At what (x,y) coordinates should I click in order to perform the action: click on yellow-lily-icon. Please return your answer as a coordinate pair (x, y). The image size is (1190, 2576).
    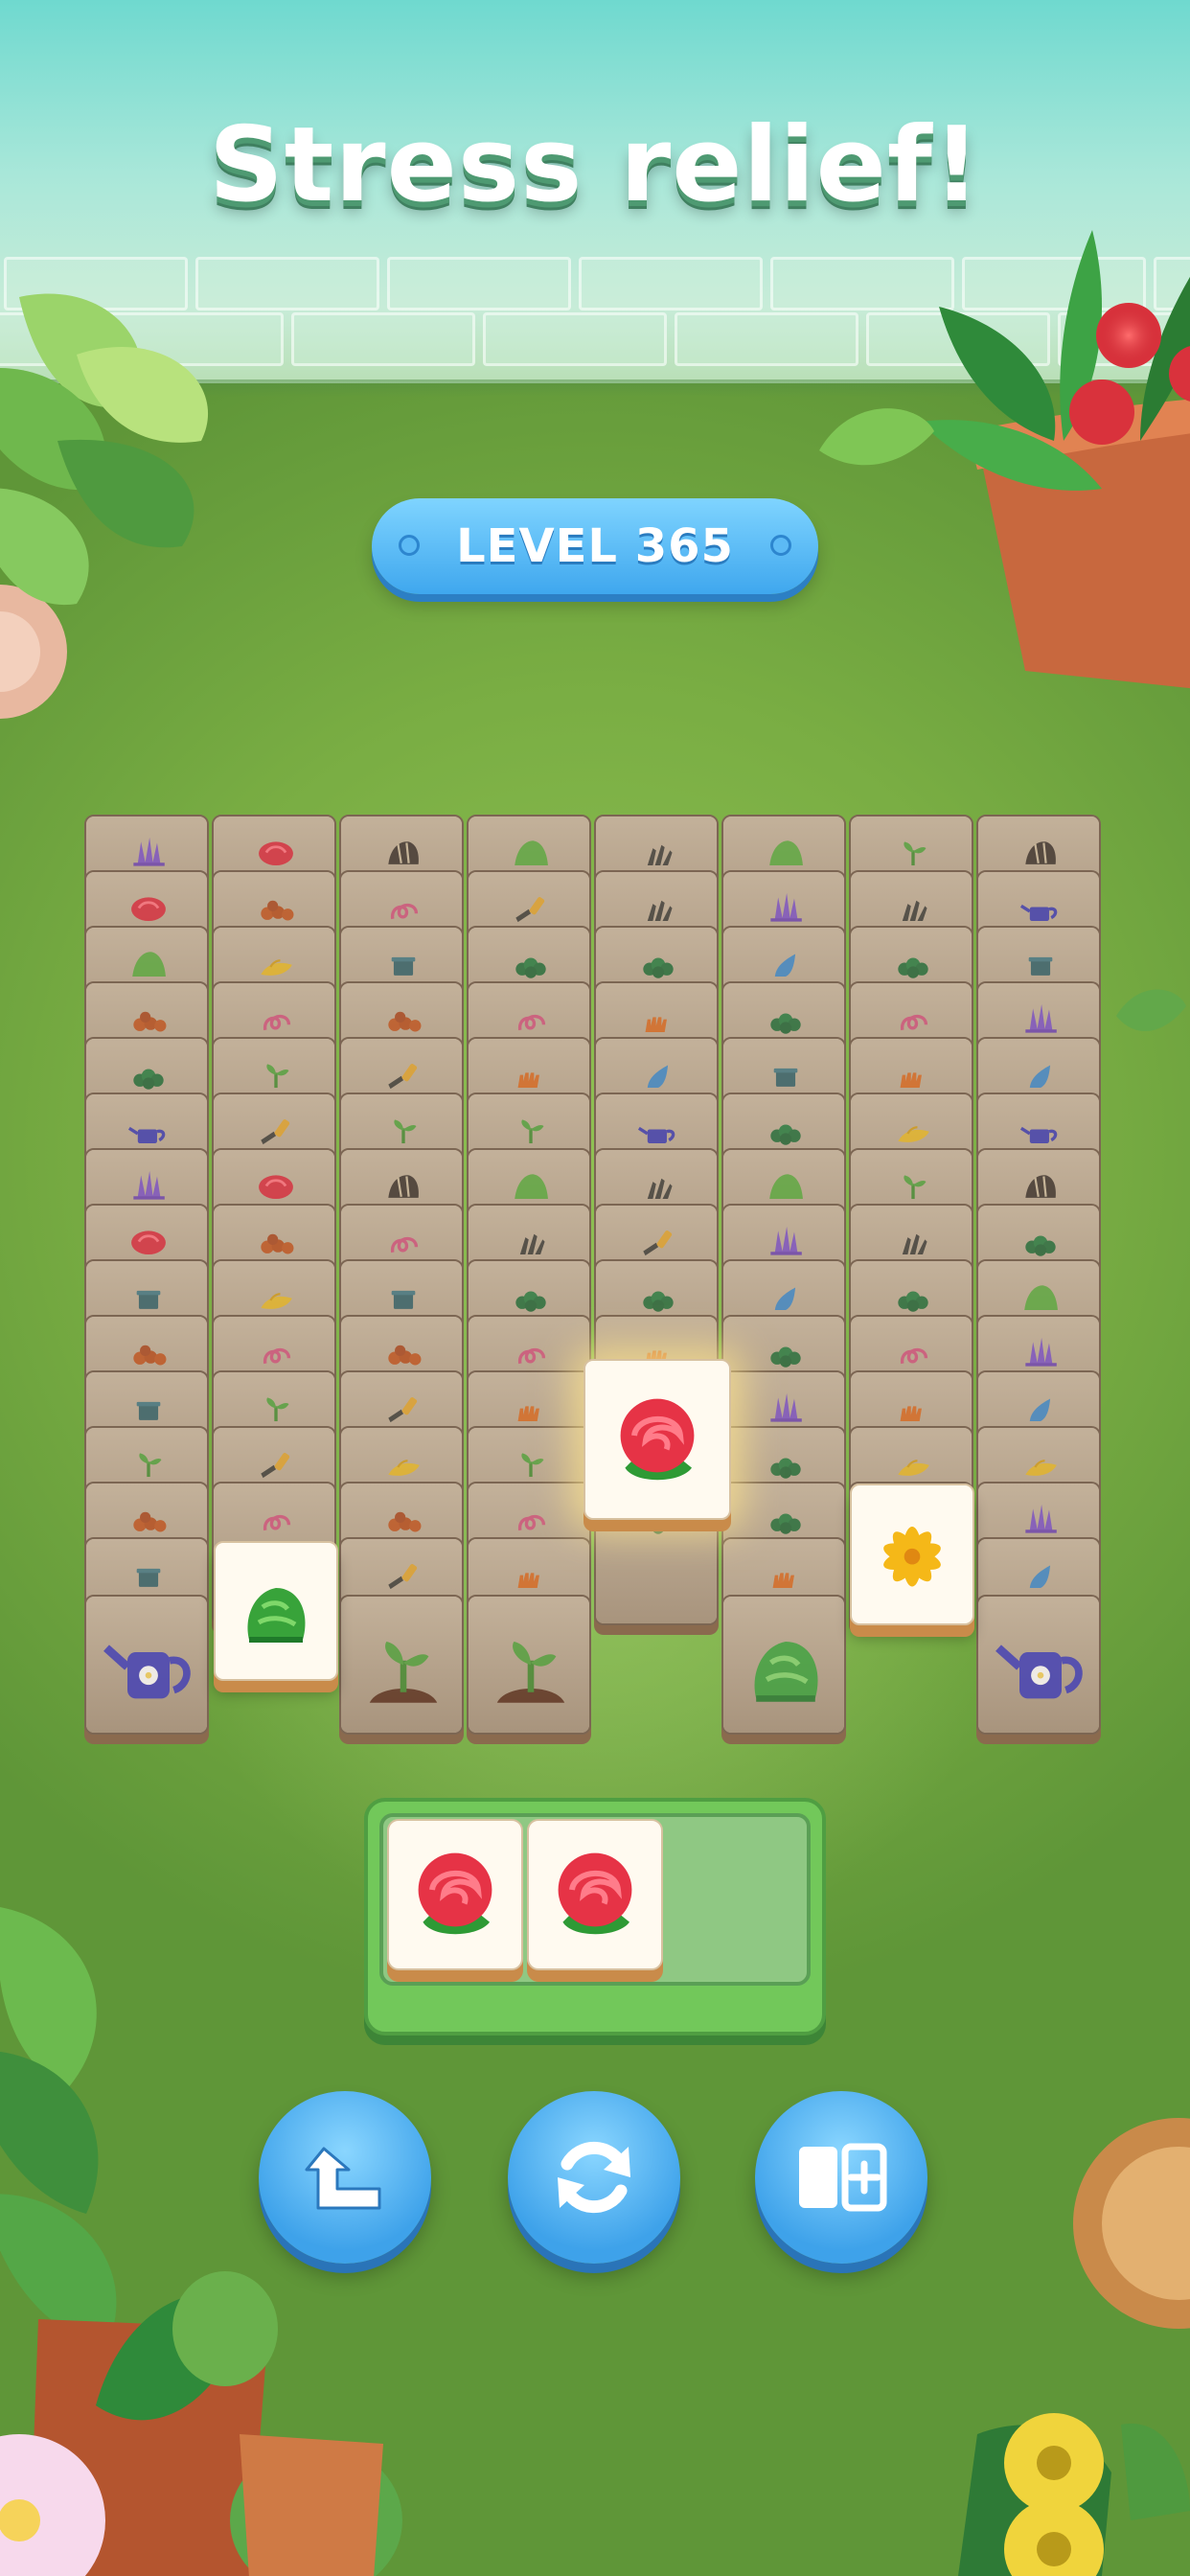
    Looking at the image, I should click on (912, 1557).